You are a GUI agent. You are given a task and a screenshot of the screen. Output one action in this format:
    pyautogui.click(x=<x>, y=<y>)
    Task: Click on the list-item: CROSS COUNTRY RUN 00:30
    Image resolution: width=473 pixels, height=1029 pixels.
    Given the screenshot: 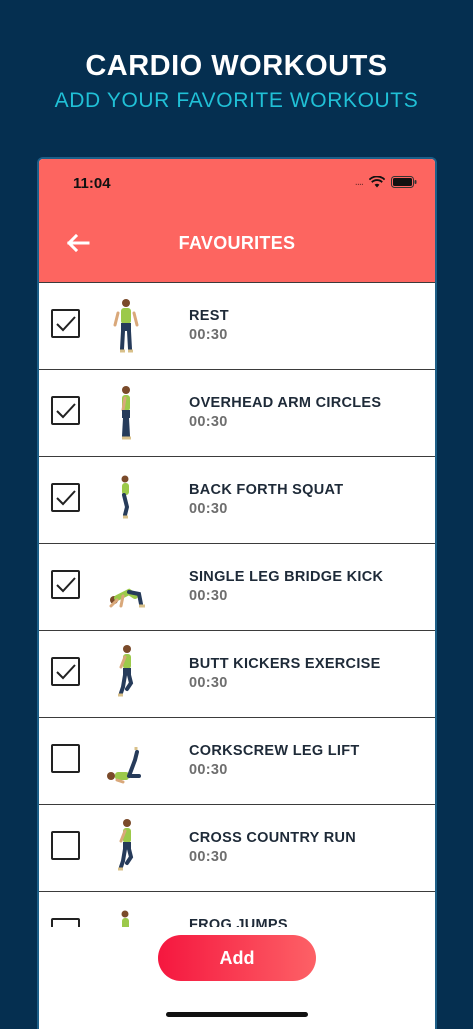 What is the action you would take?
    pyautogui.click(x=237, y=847)
    